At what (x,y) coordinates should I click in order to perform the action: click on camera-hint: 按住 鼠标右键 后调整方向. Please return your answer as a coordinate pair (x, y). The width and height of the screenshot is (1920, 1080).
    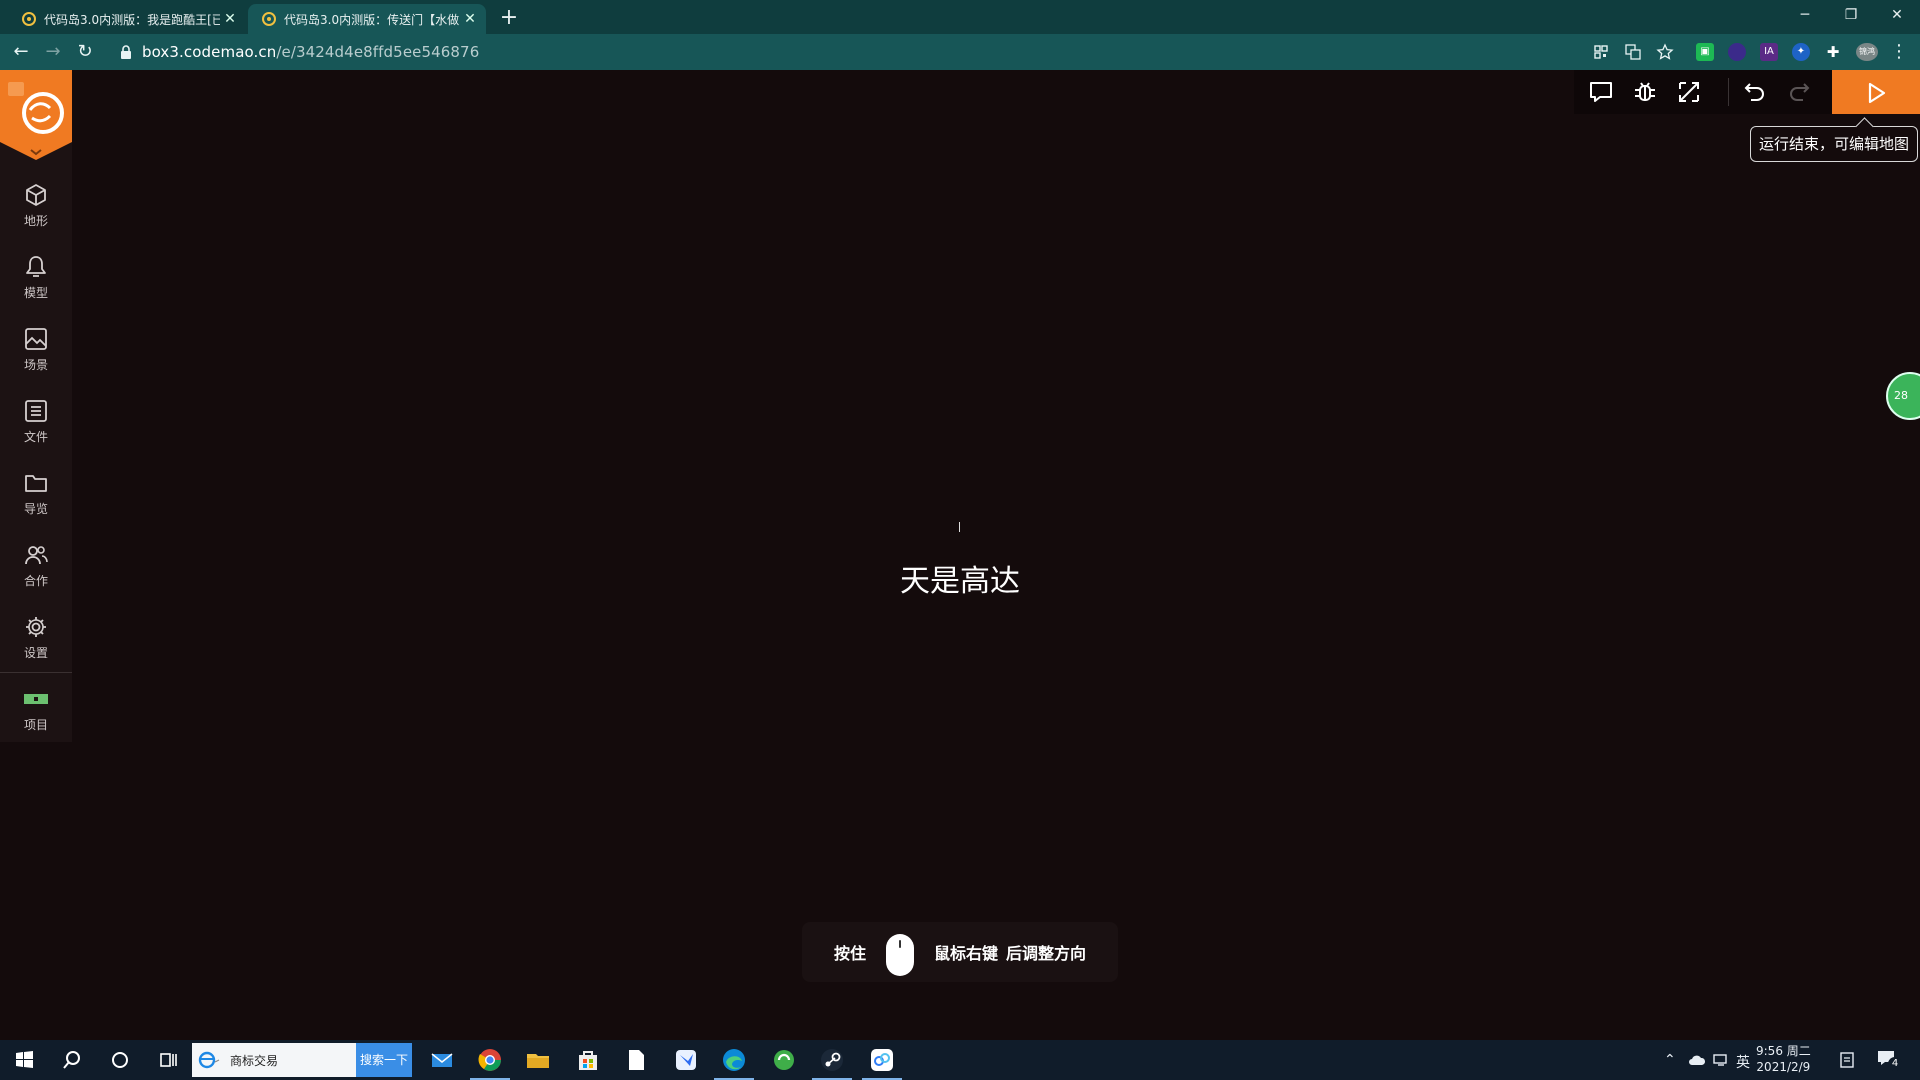
    Looking at the image, I should click on (960, 952).